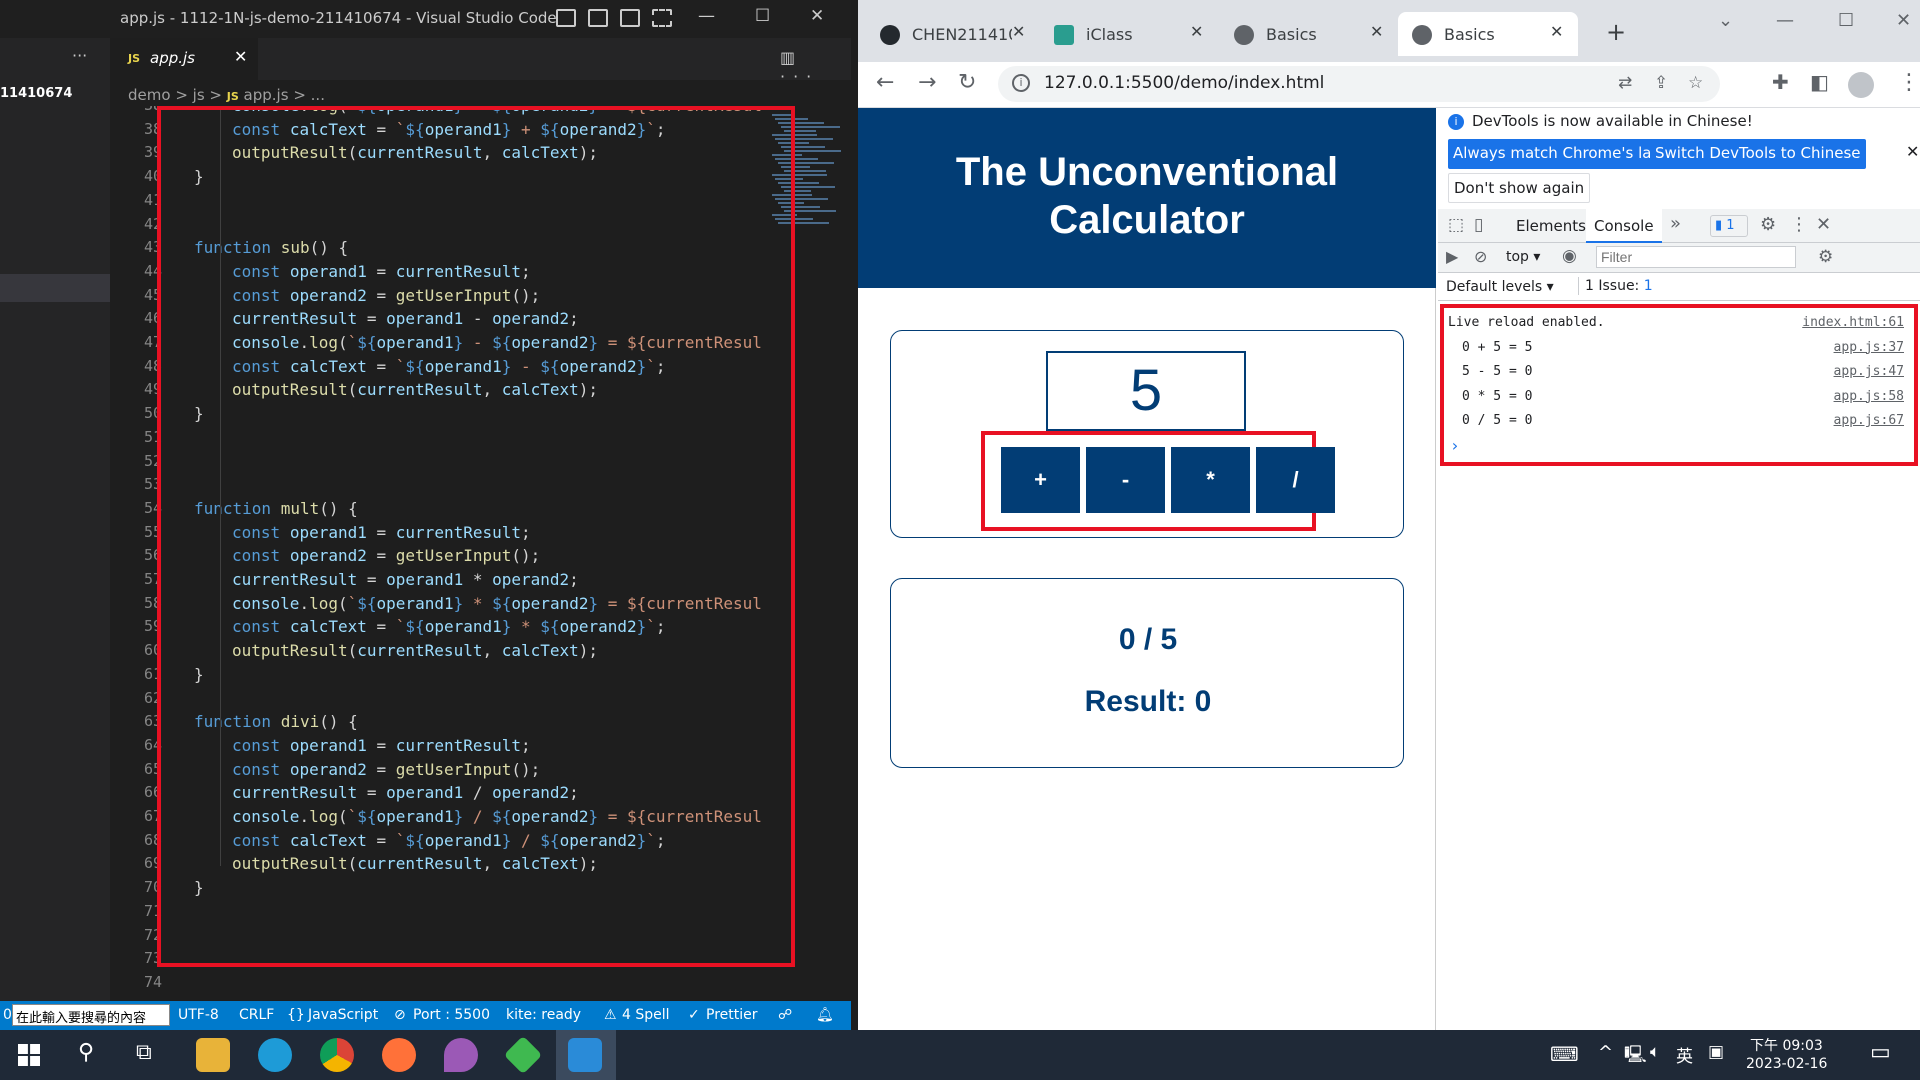  Describe the element at coordinates (1307, 34) in the screenshot. I see `tab-basics: Basics ✕` at that location.